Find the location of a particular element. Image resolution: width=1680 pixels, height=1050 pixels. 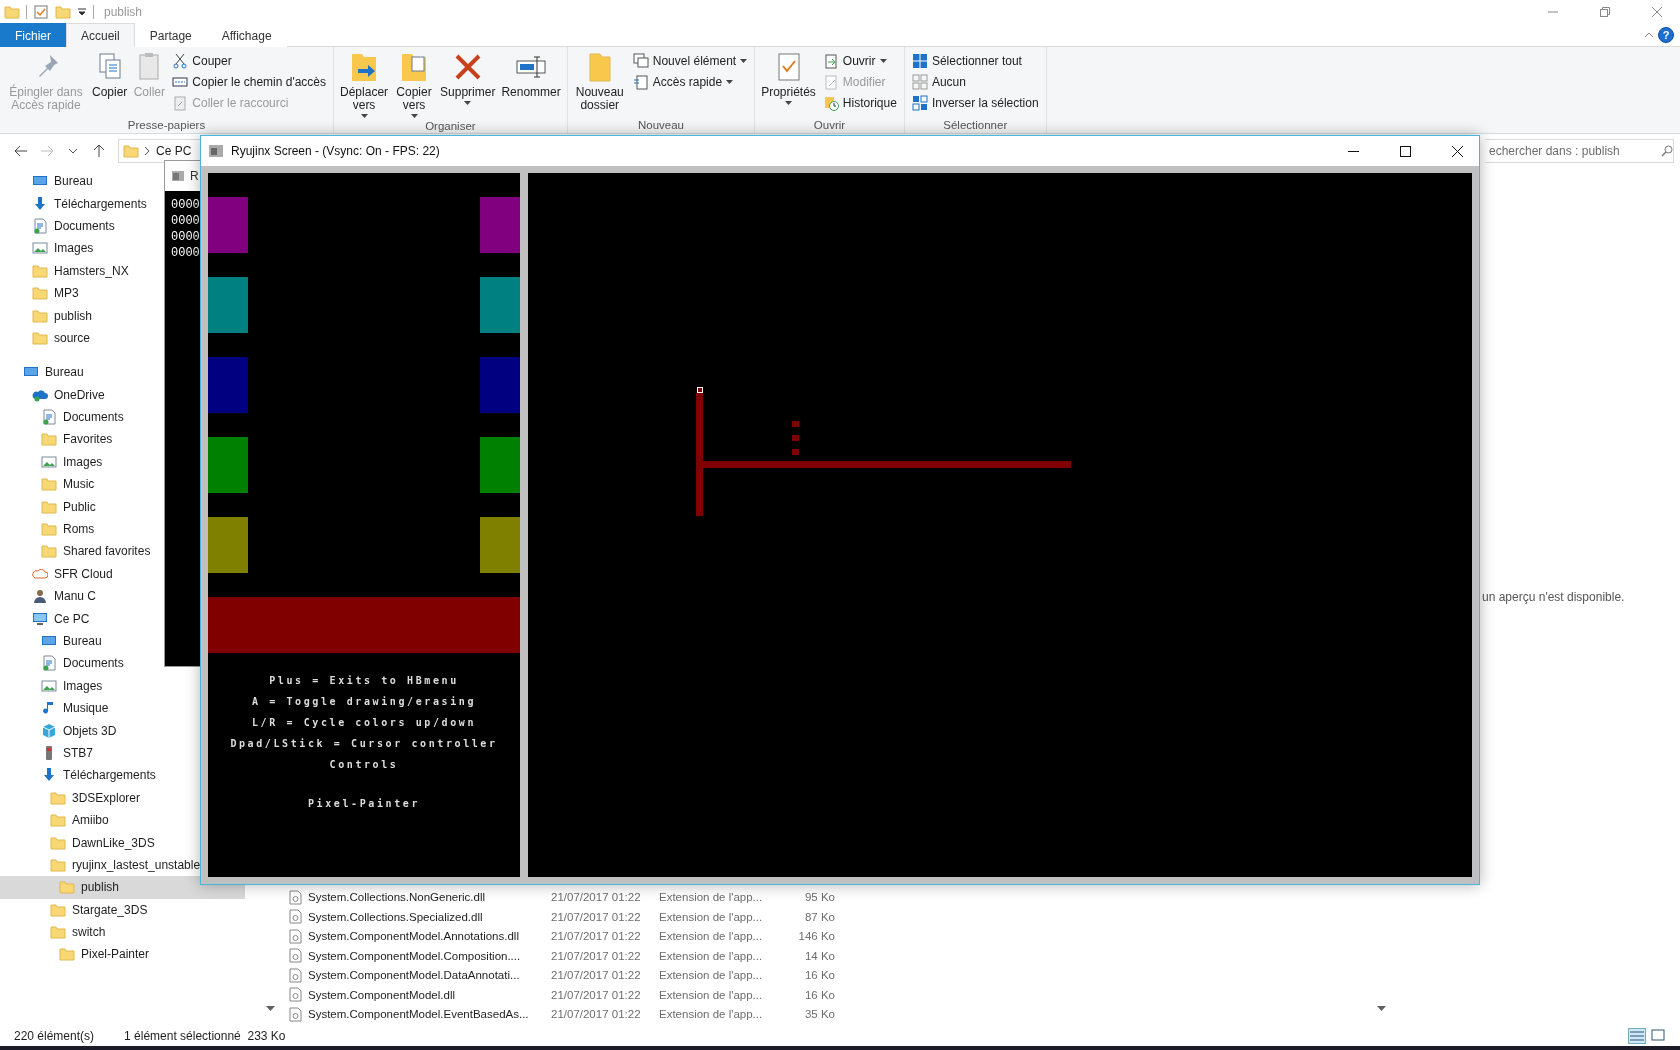

ribbon-button: Accès rapide is located at coordinates (690, 82).